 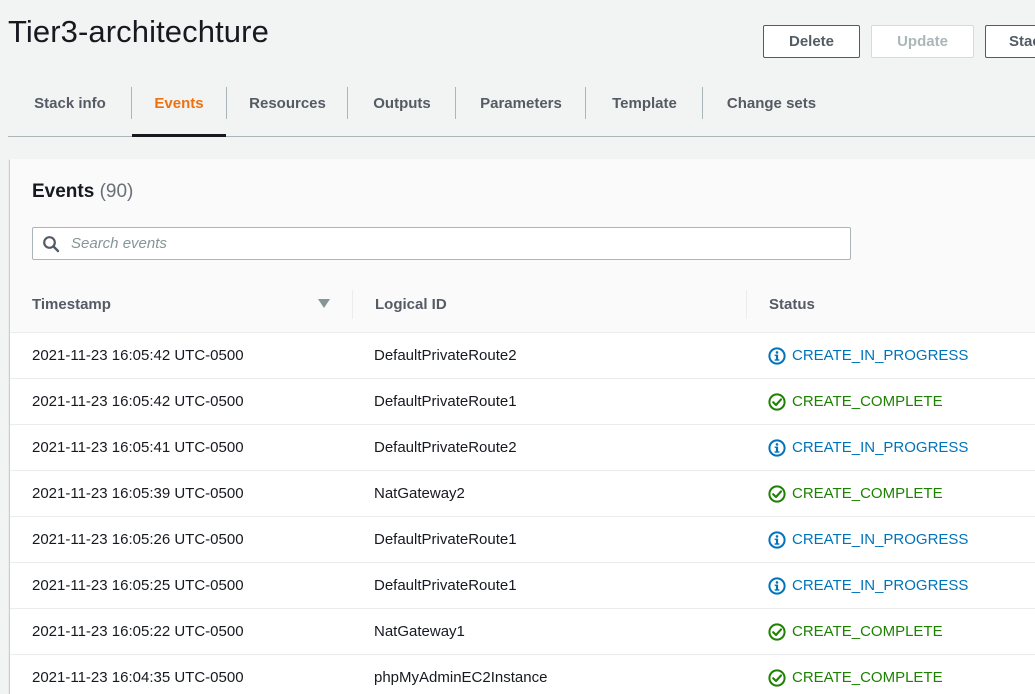 What do you see at coordinates (138, 31) in the screenshot?
I see `page-title: Tier3-architechture` at bounding box center [138, 31].